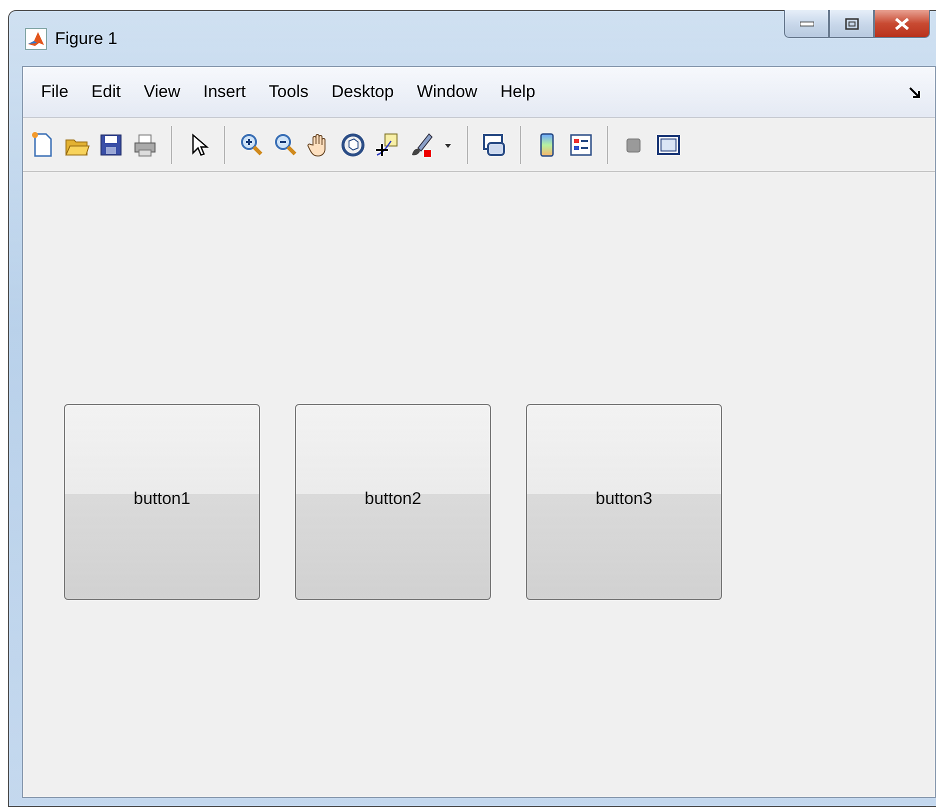  I want to click on push-button: button3, so click(624, 502).